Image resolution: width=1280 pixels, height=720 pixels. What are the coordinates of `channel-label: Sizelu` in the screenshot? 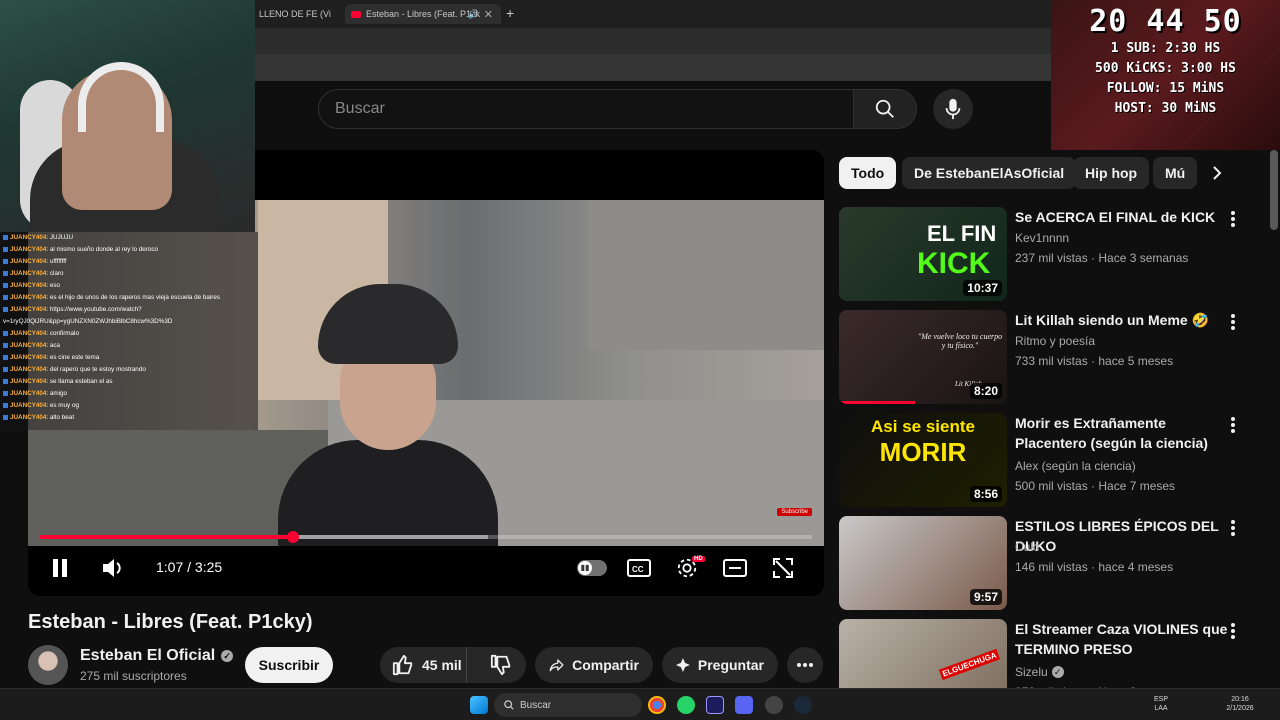 It's located at (1031, 672).